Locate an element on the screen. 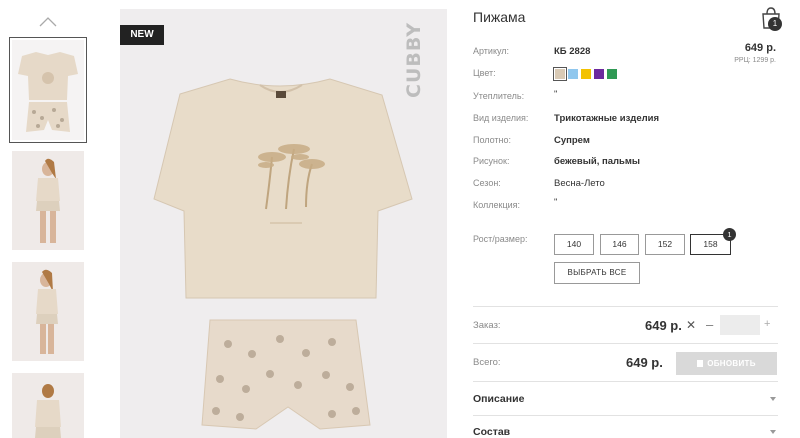 The image size is (800, 438). size-label: Рост/размер: is located at coordinates (500, 239).